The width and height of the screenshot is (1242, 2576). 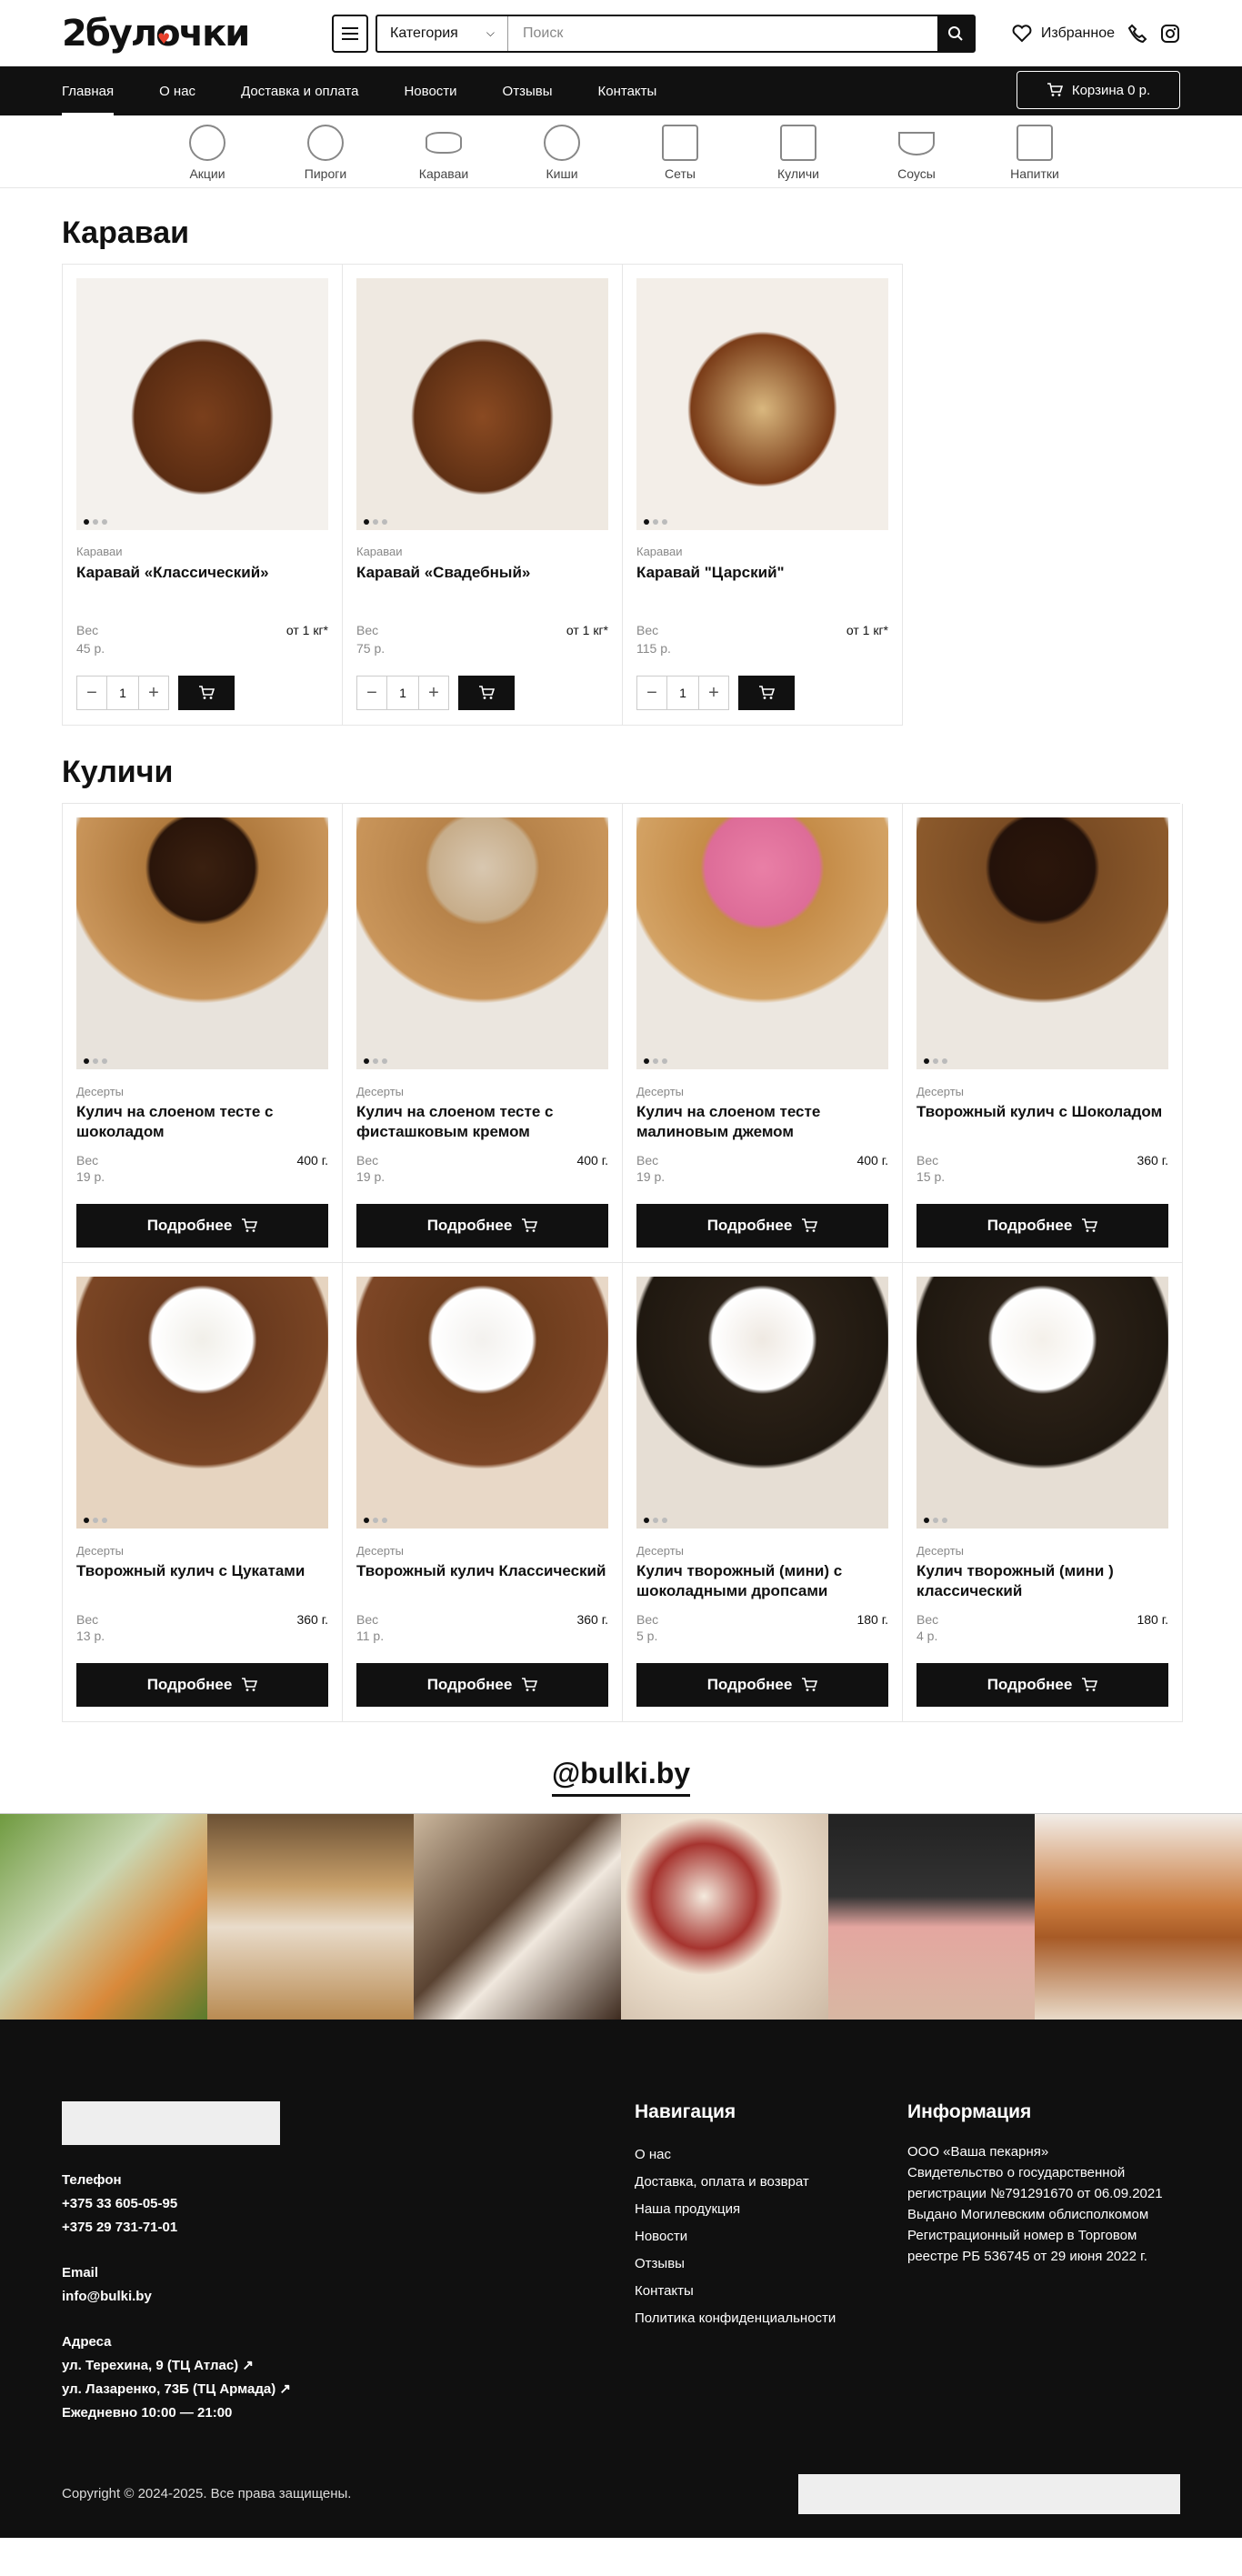 What do you see at coordinates (300, 90) in the screenshot?
I see `nav-item-delivery: Доставка и оплата` at bounding box center [300, 90].